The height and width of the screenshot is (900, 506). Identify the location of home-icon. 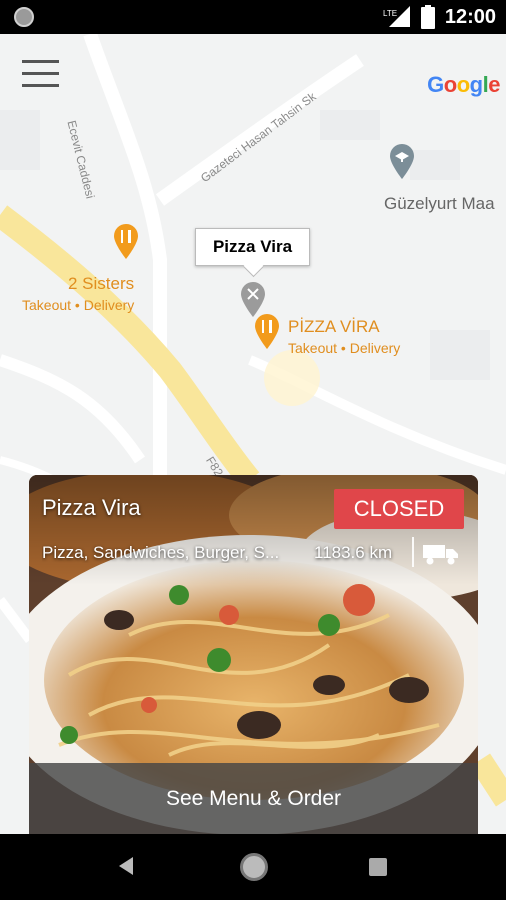
(254, 867).